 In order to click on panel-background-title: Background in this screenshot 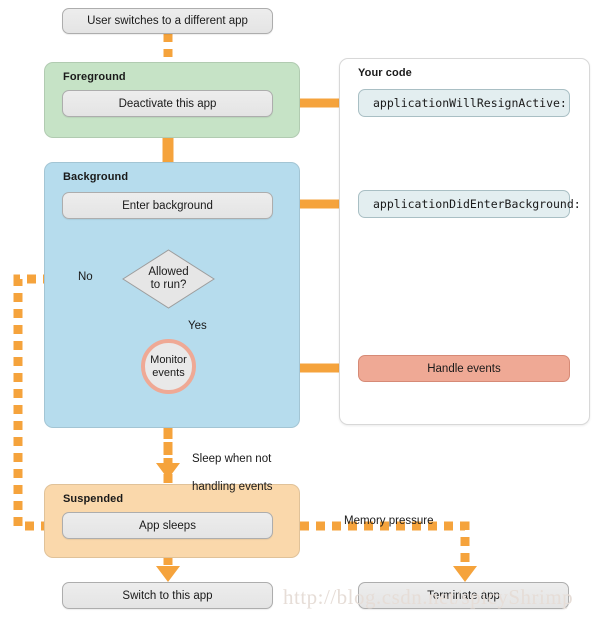, I will do `click(96, 177)`.